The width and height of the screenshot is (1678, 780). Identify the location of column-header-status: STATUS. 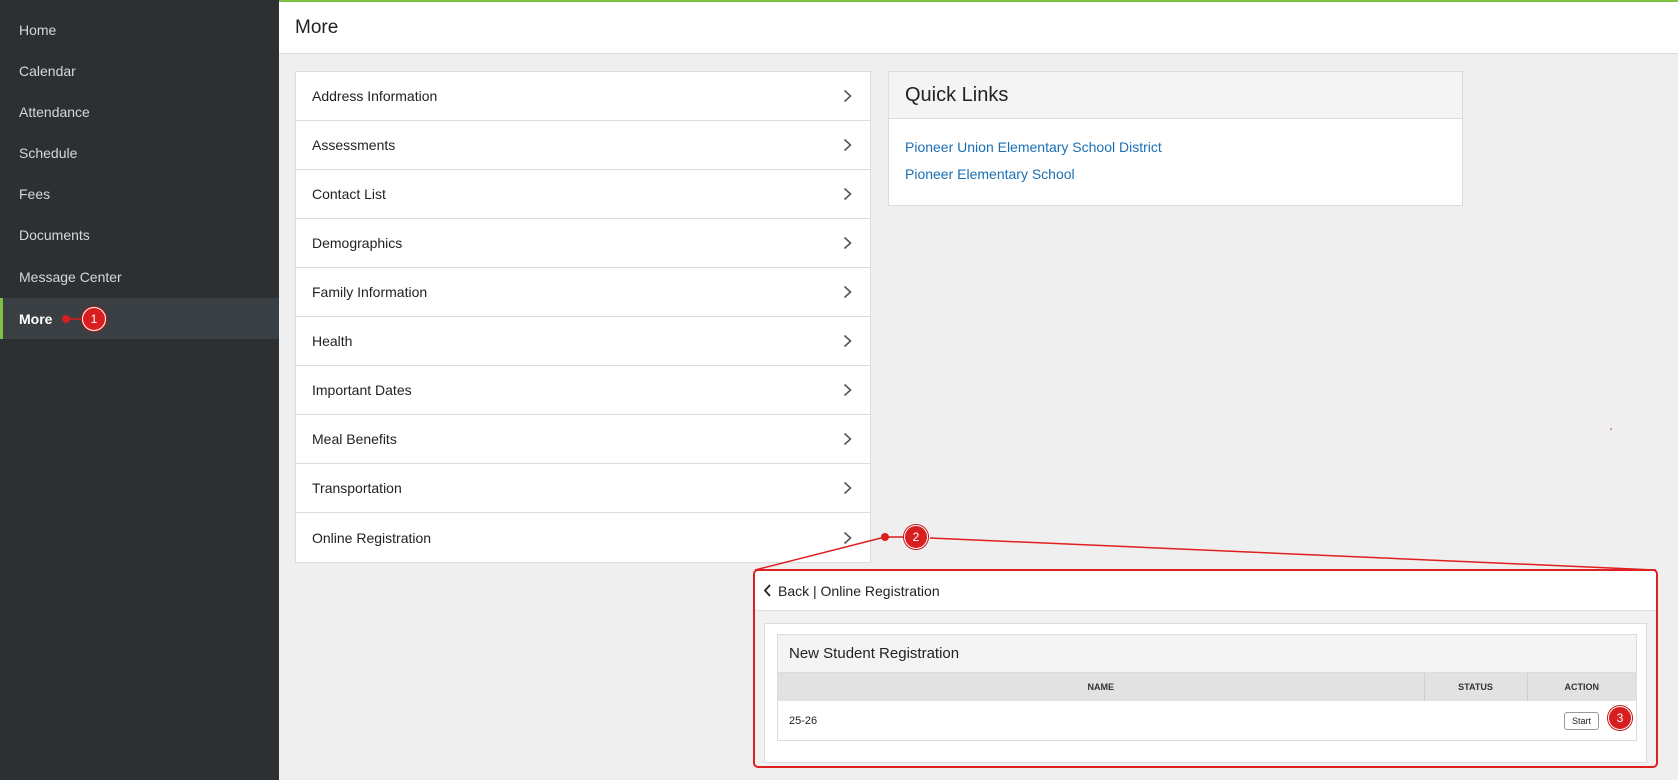
(1476, 687).